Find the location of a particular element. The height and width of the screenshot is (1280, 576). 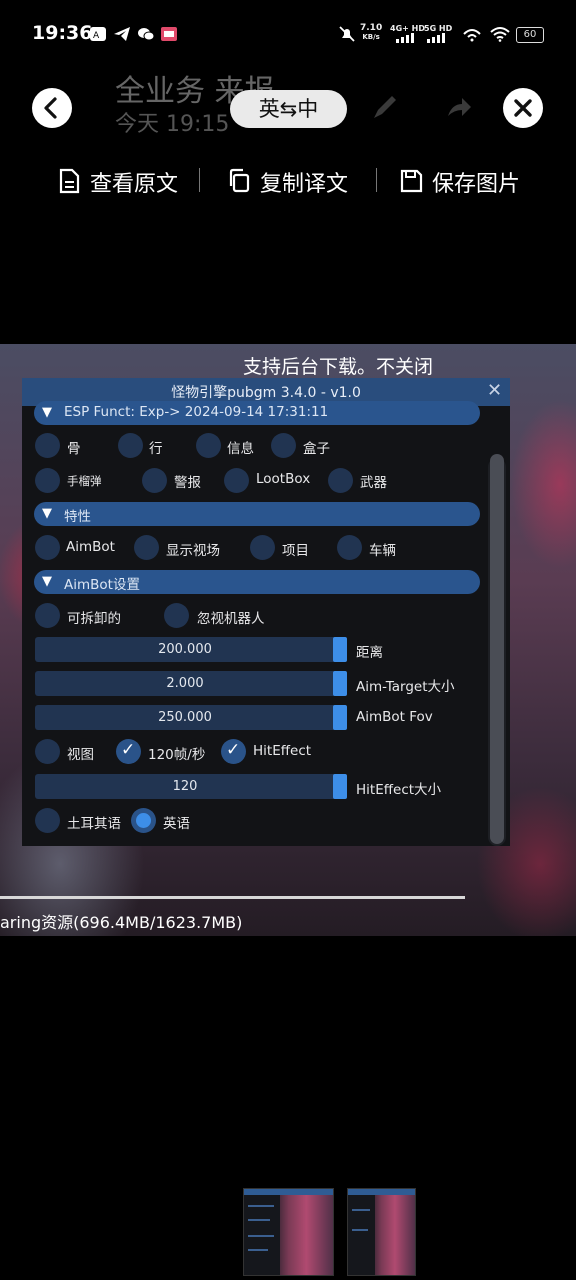

checkbox-ignore-bots is located at coordinates (176, 615).